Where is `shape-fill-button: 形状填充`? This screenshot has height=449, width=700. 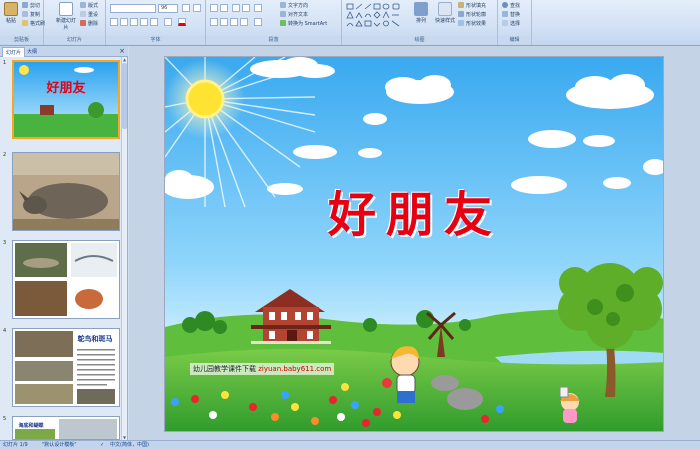 shape-fill-button: 形状填充 is located at coordinates (472, 6).